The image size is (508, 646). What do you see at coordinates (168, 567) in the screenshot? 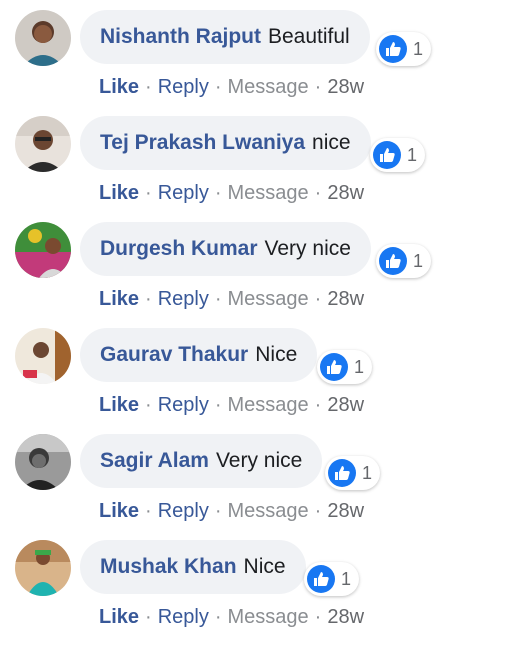
I see `commenter-name: Mushak Khan` at bounding box center [168, 567].